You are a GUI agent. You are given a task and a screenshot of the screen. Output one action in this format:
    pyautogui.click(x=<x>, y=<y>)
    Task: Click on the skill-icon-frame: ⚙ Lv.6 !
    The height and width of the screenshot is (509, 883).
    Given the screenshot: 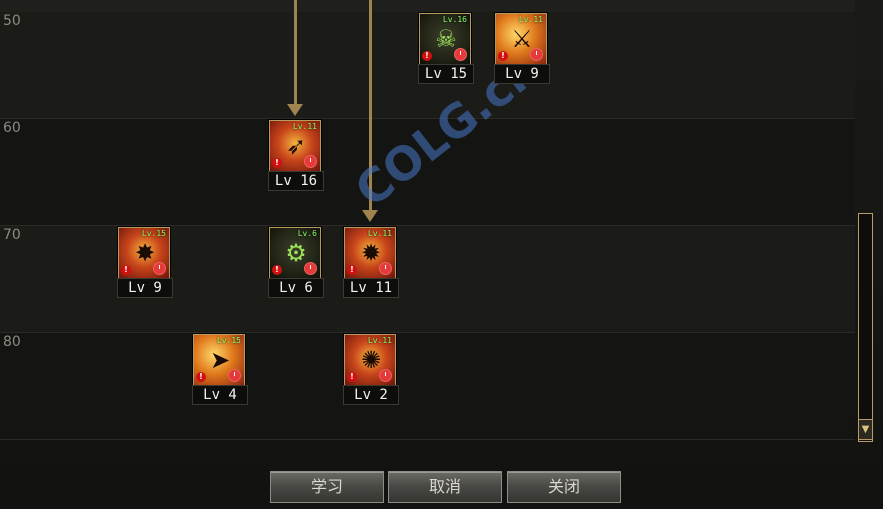 What is the action you would take?
    pyautogui.click(x=295, y=253)
    